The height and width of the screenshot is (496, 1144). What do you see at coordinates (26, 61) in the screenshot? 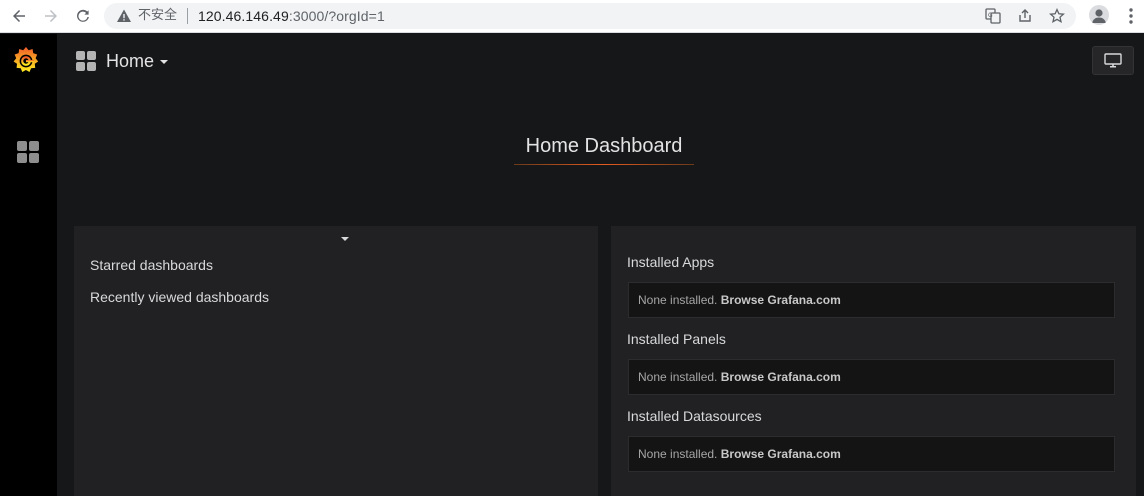
I see `grafana-logo-icon` at bounding box center [26, 61].